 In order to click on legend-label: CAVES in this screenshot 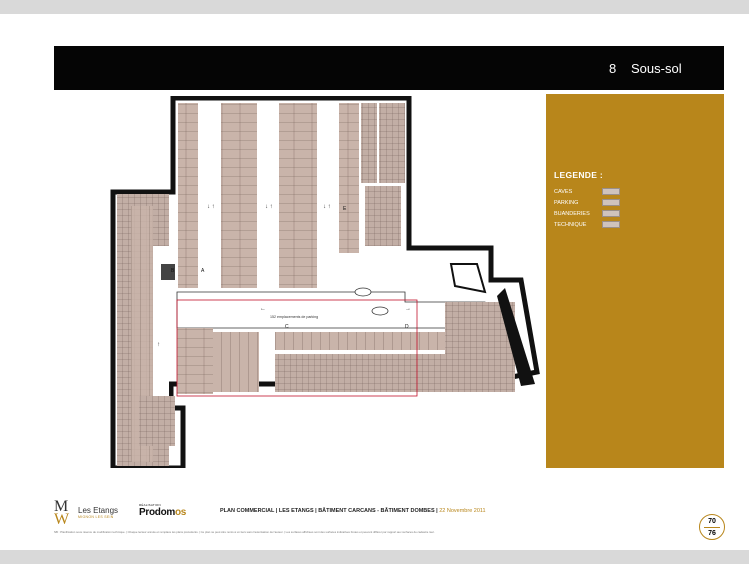, I will do `click(563, 191)`.